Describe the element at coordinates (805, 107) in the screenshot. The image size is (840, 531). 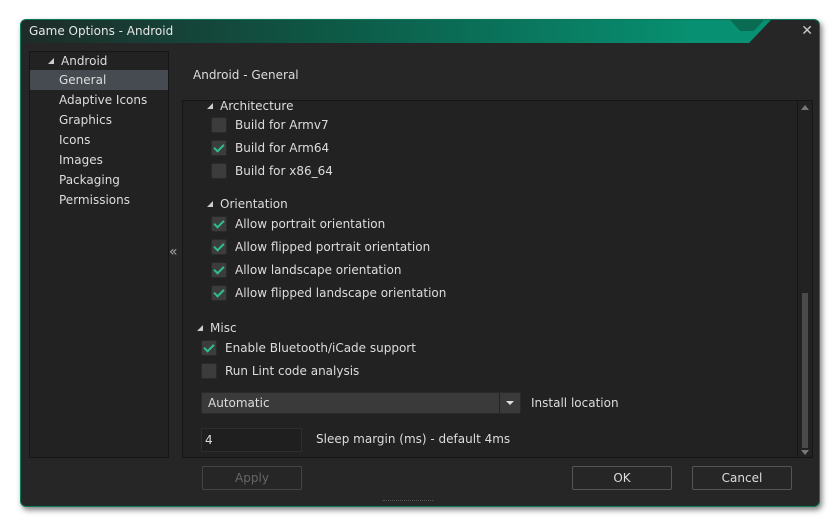
I see `scroll-up-icon` at that location.